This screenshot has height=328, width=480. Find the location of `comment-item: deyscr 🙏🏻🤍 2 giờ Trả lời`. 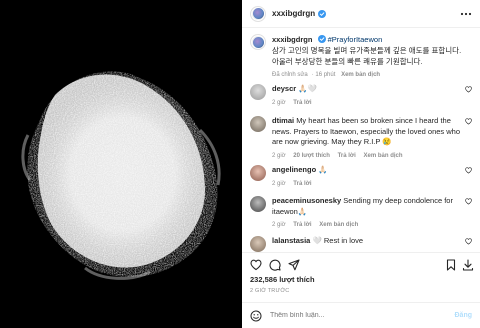

comment-item: deyscr 🙏🏻🤍 2 giờ Trả lời is located at coordinates (363, 96).